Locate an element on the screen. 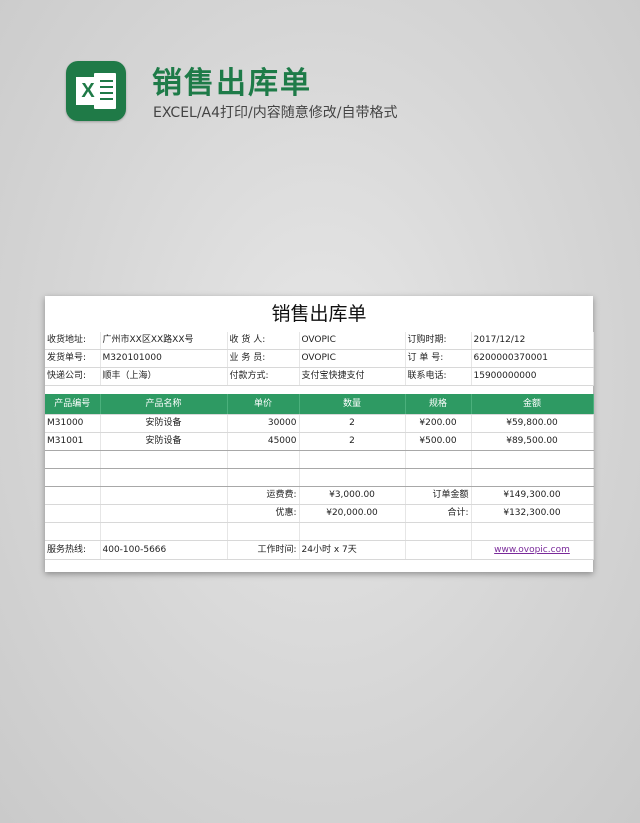 Image resolution: width=640 pixels, height=823 pixels. info-label: 收 货 人: is located at coordinates (263, 341).